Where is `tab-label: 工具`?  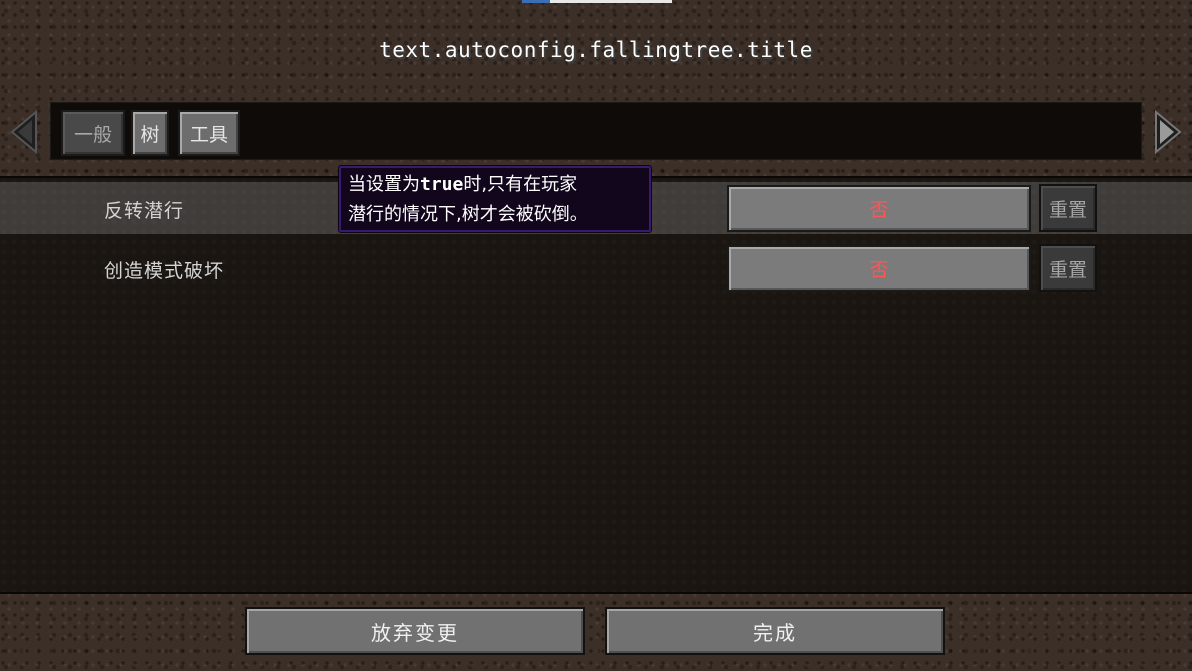 tab-label: 工具 is located at coordinates (208, 134).